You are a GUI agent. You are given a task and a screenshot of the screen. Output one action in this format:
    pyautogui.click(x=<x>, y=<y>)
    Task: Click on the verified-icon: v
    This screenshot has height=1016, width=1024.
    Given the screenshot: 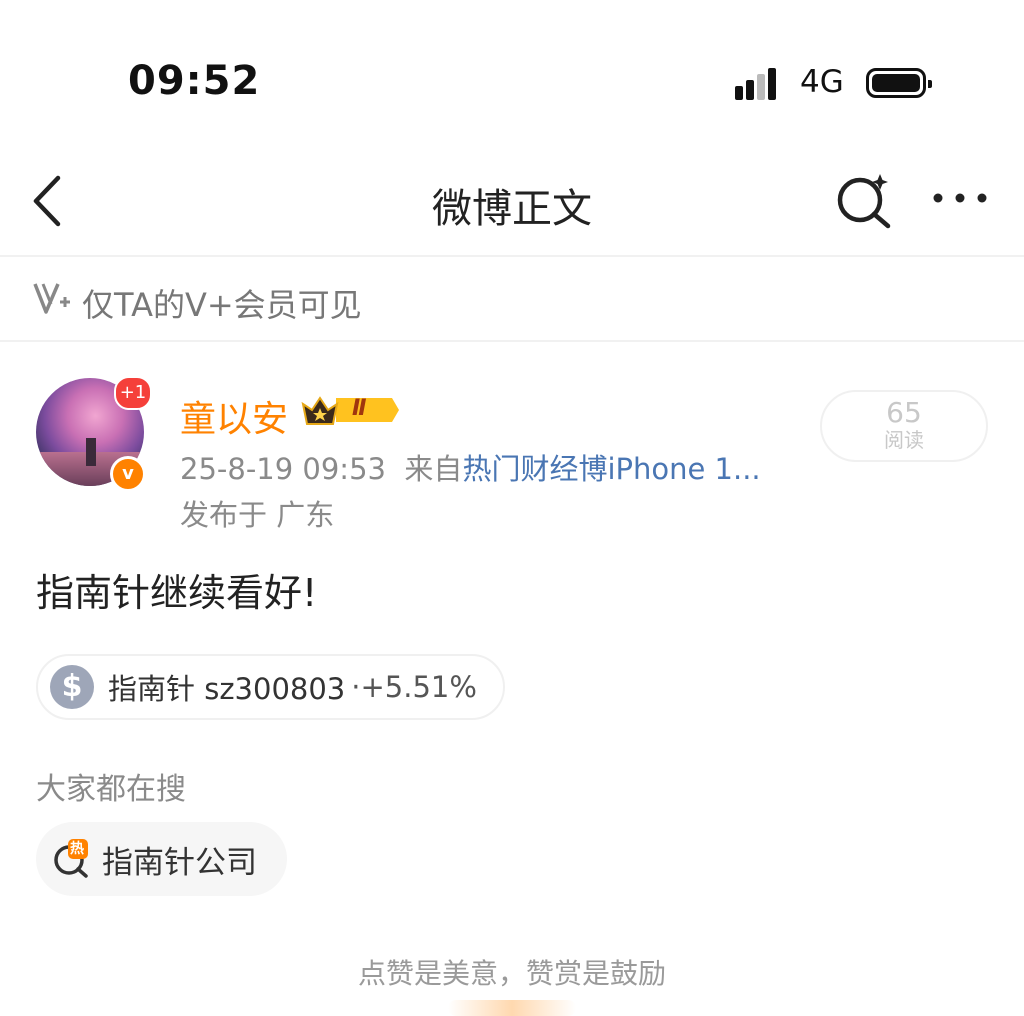 What is the action you would take?
    pyautogui.click(x=128, y=474)
    